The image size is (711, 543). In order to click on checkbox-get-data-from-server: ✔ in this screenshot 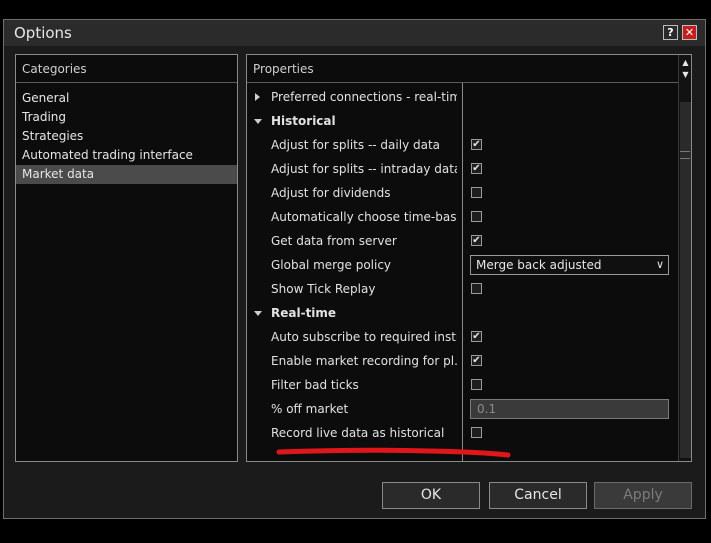, I will do `click(476, 240)`.